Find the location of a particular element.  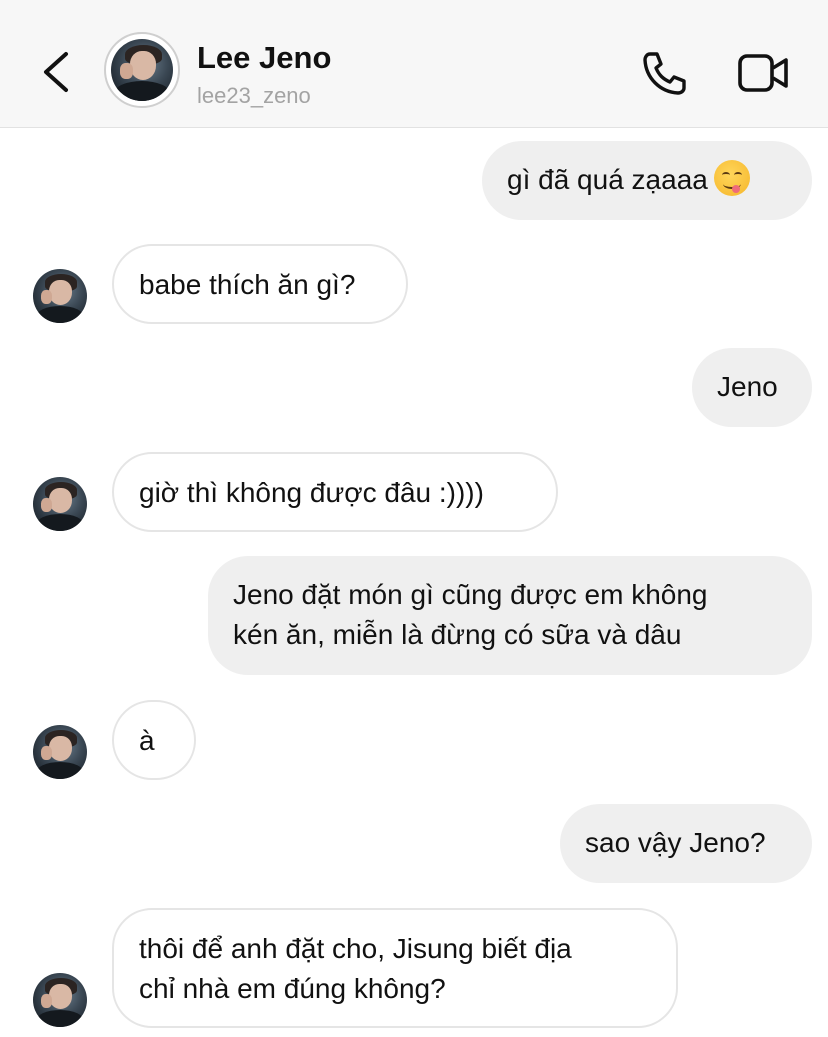

message-bubble-incoming: à is located at coordinates (154, 740).